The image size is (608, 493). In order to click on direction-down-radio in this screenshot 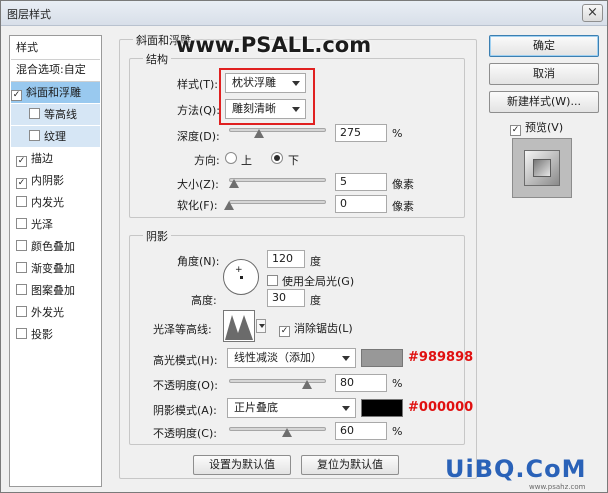, I will do `click(277, 158)`.